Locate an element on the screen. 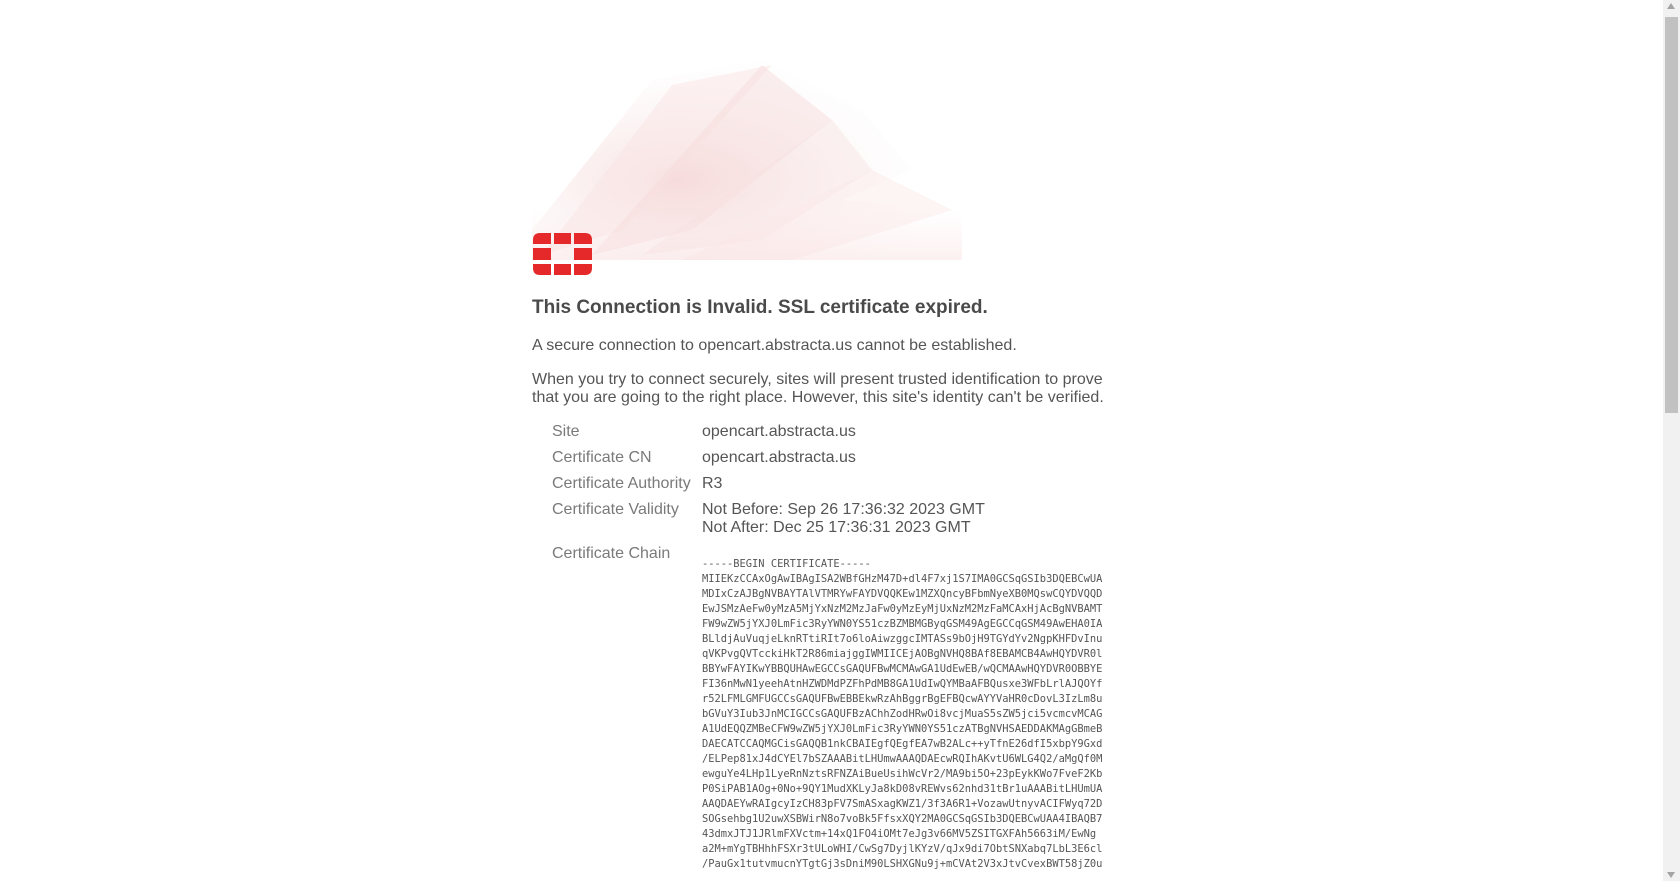 The width and height of the screenshot is (1680, 881). site-value: opencart.abstracta.us is located at coordinates (779, 431).